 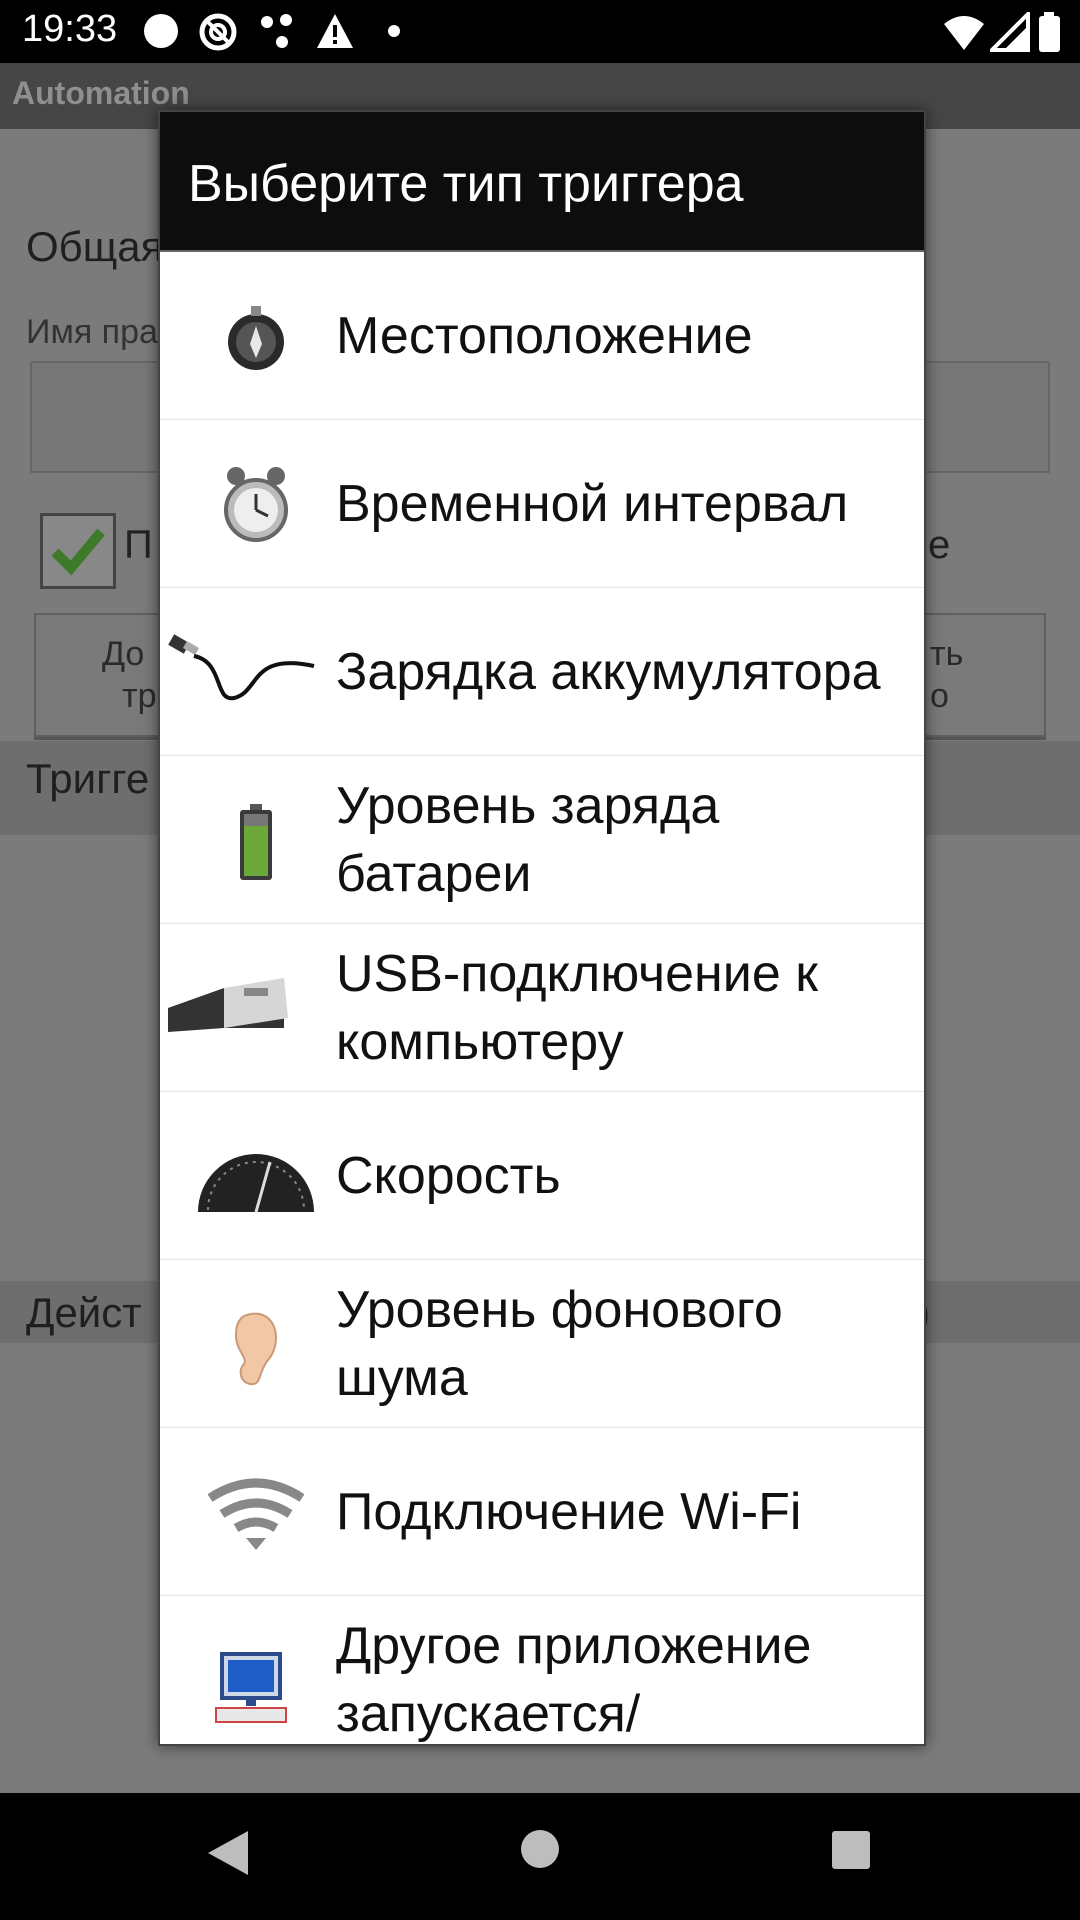 I want to click on trigger-item-charging: Зарядка аккумулятора, so click(x=542, y=672).